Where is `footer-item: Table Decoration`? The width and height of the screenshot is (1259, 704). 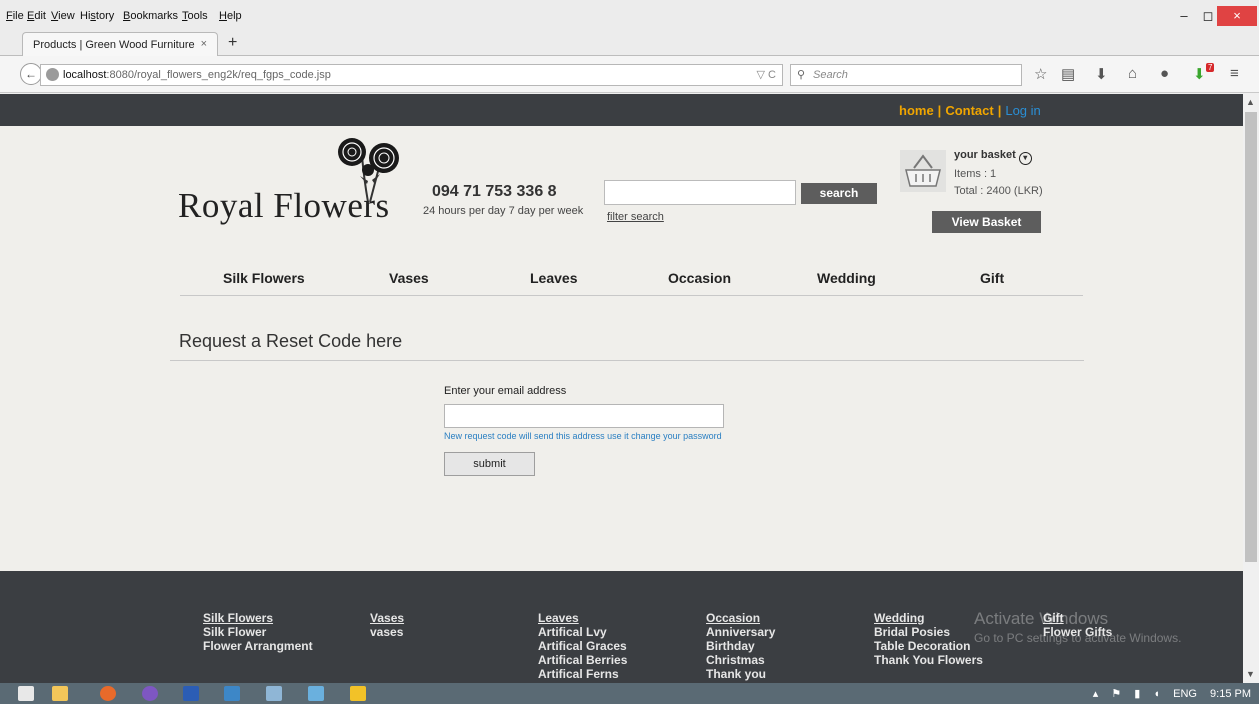
footer-item: Table Decoration is located at coordinates (928, 646).